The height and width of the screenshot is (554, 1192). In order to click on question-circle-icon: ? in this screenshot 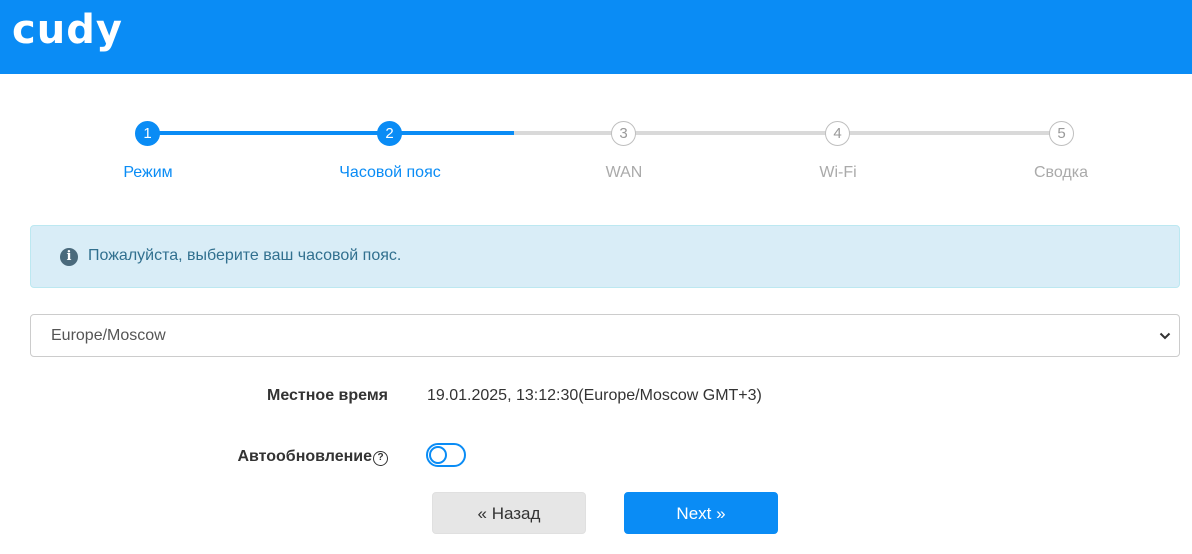, I will do `click(380, 458)`.